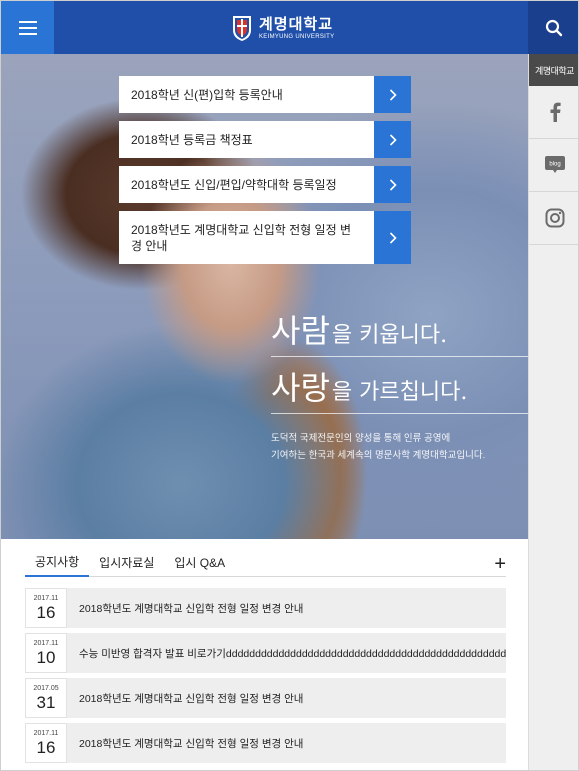 The image size is (579, 771). I want to click on university-logo: 계명대학교 KEIMYUNG UNIVERSITY, so click(282, 28).